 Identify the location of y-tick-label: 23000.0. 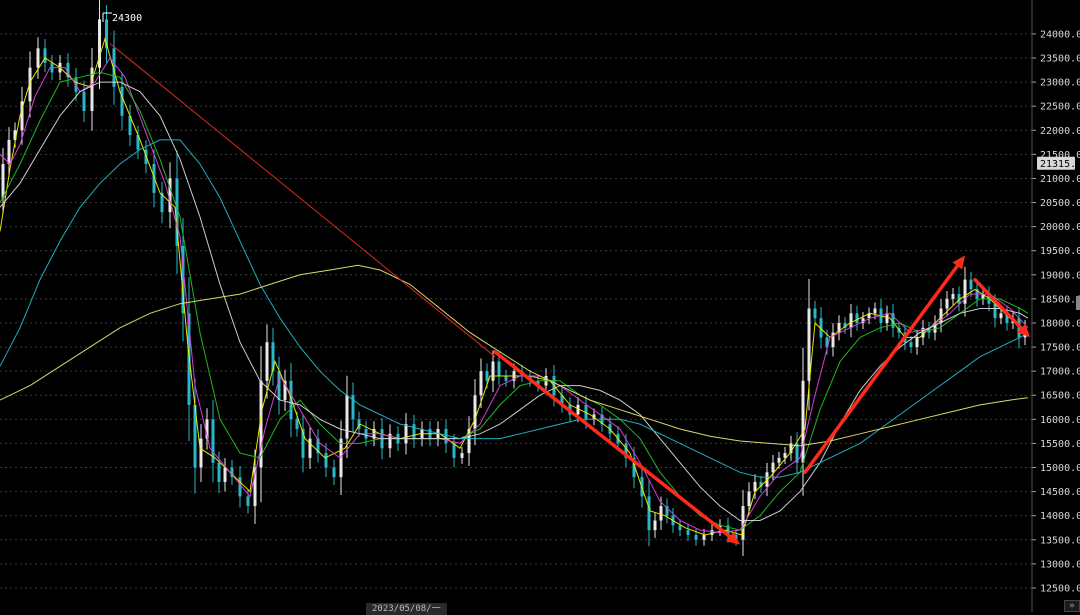
(1060, 83).